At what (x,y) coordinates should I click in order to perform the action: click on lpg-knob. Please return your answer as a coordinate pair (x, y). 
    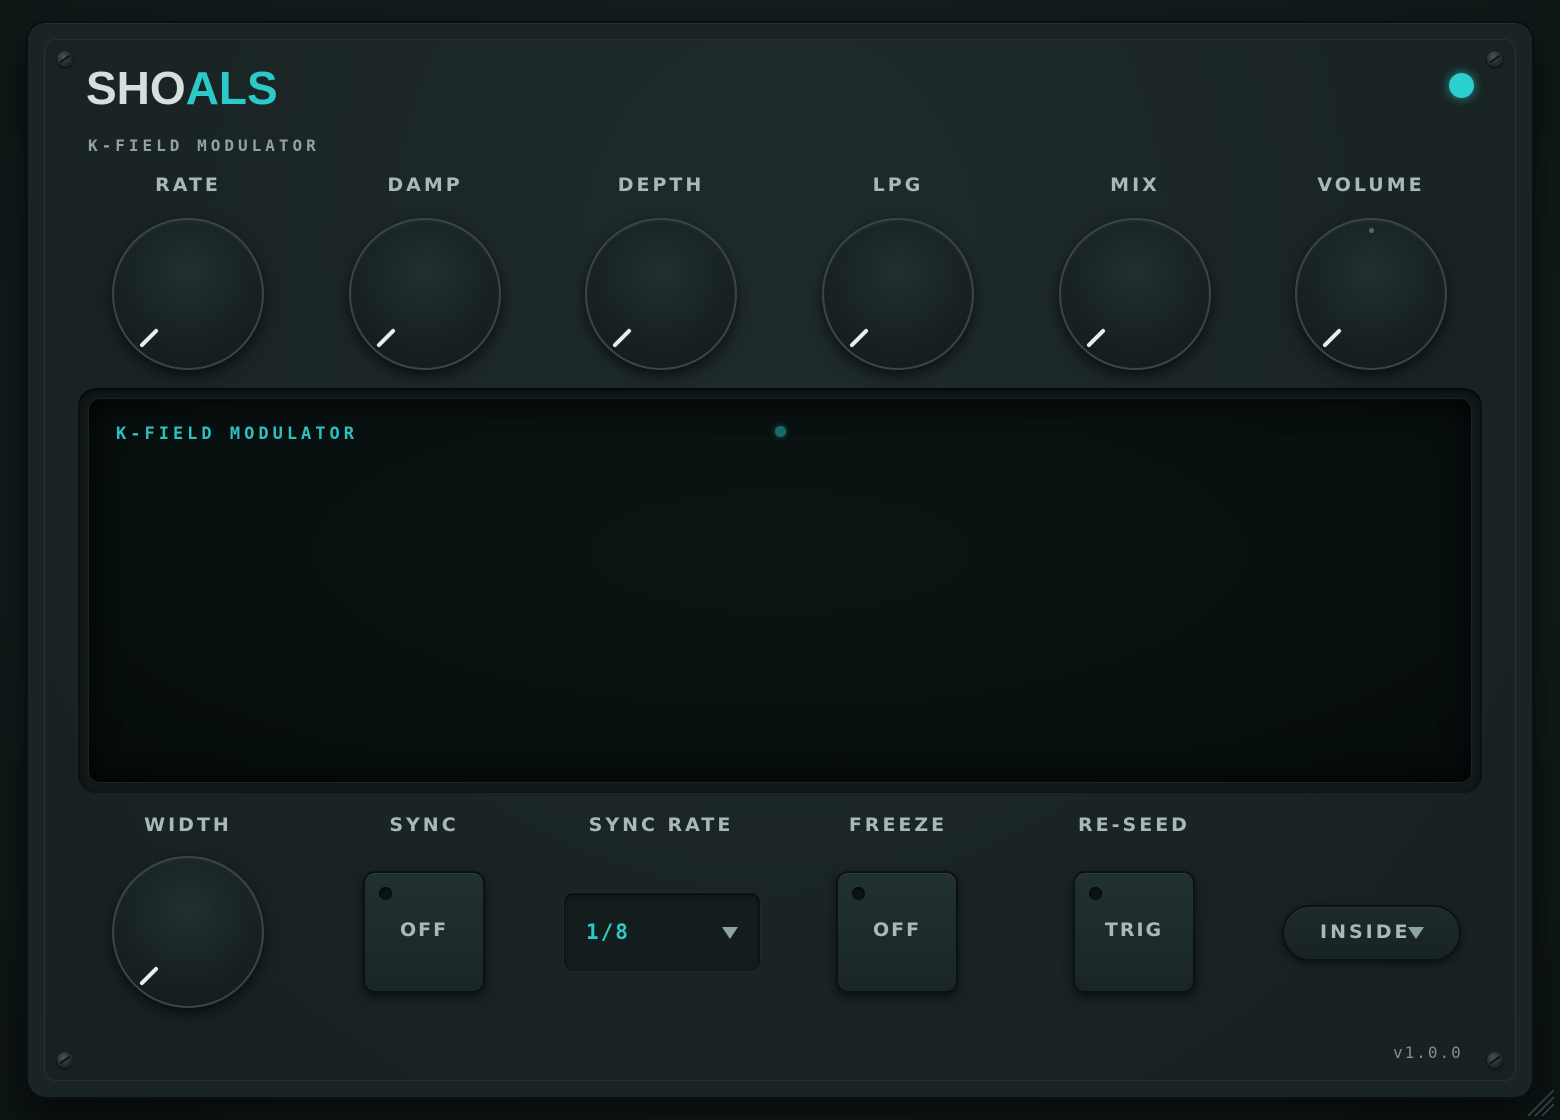
    Looking at the image, I should click on (898, 294).